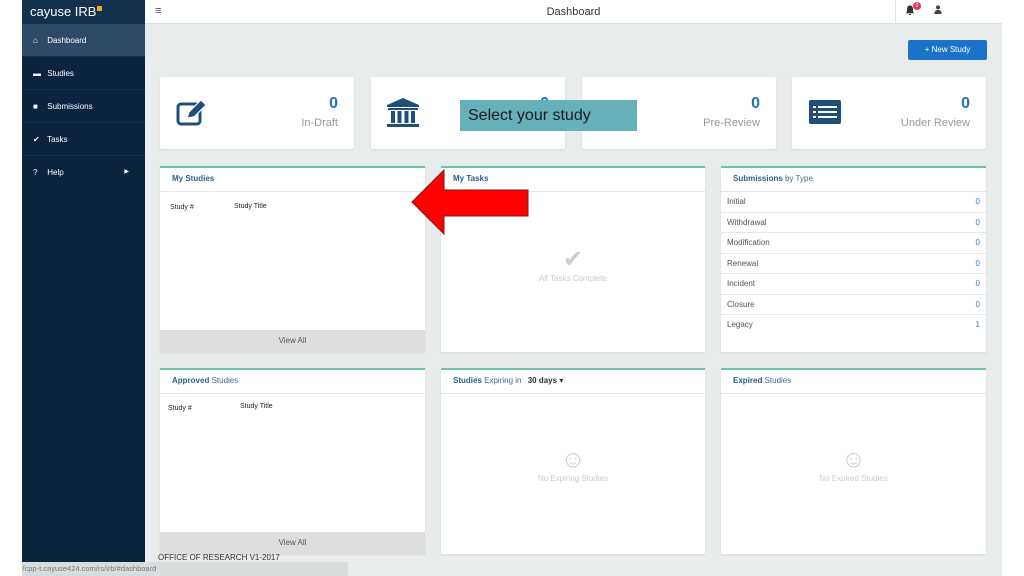 This screenshot has width=1024, height=576. I want to click on panel-title-bold: Submissions, so click(758, 178).